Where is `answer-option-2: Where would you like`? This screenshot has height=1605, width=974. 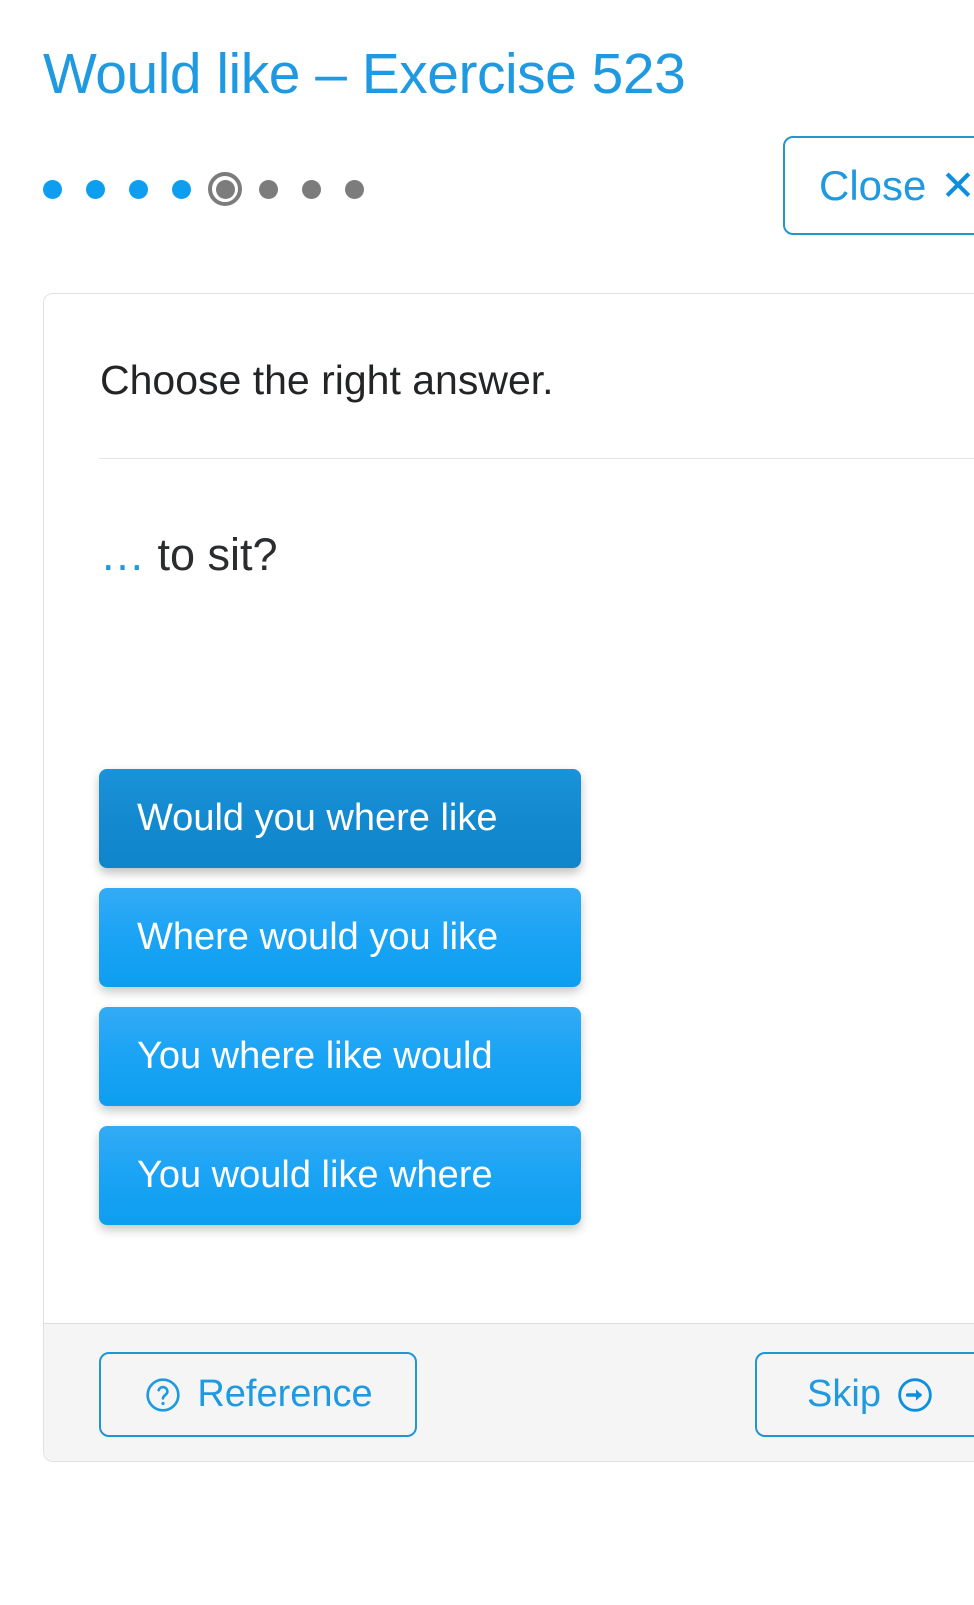 answer-option-2: Where would you like is located at coordinates (340, 937).